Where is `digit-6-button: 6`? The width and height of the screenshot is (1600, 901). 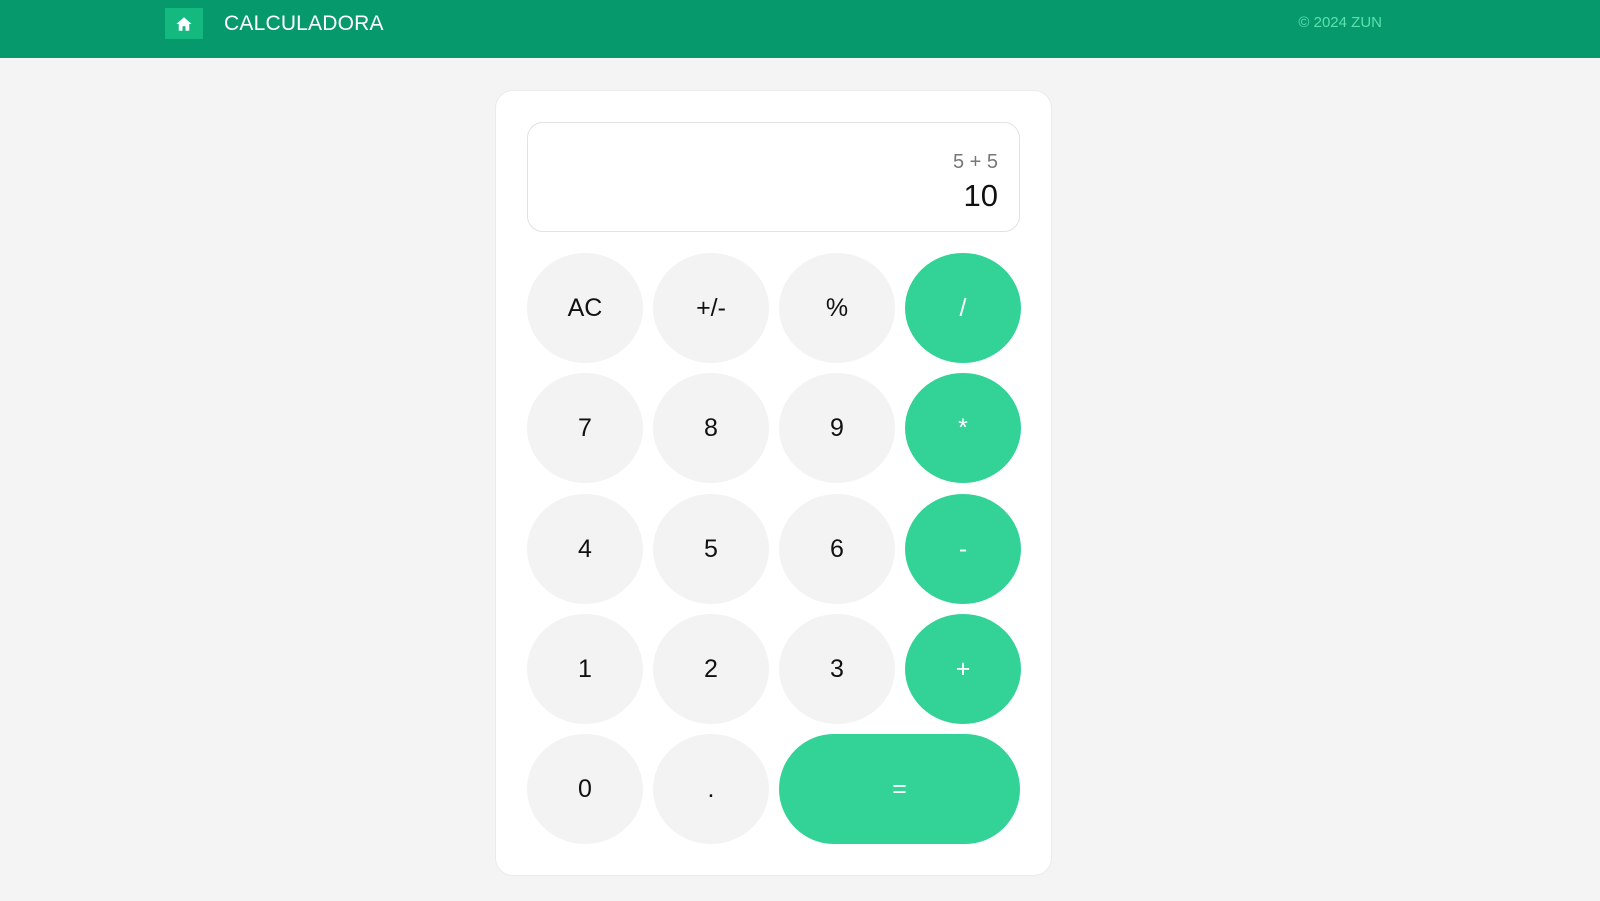 digit-6-button: 6 is located at coordinates (837, 549).